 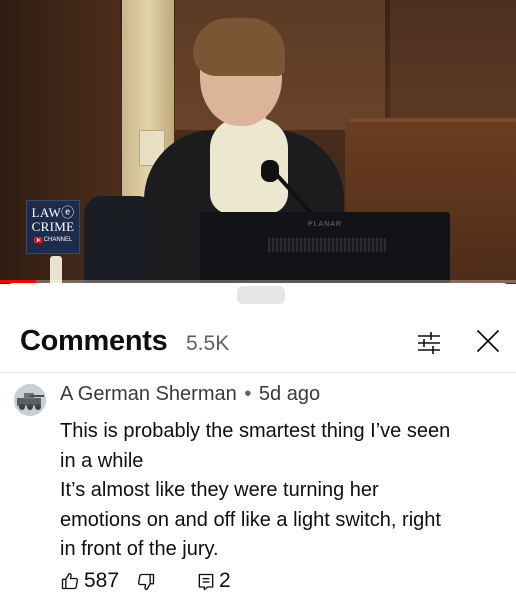 I want to click on thumbs-up-icon, so click(x=70, y=581).